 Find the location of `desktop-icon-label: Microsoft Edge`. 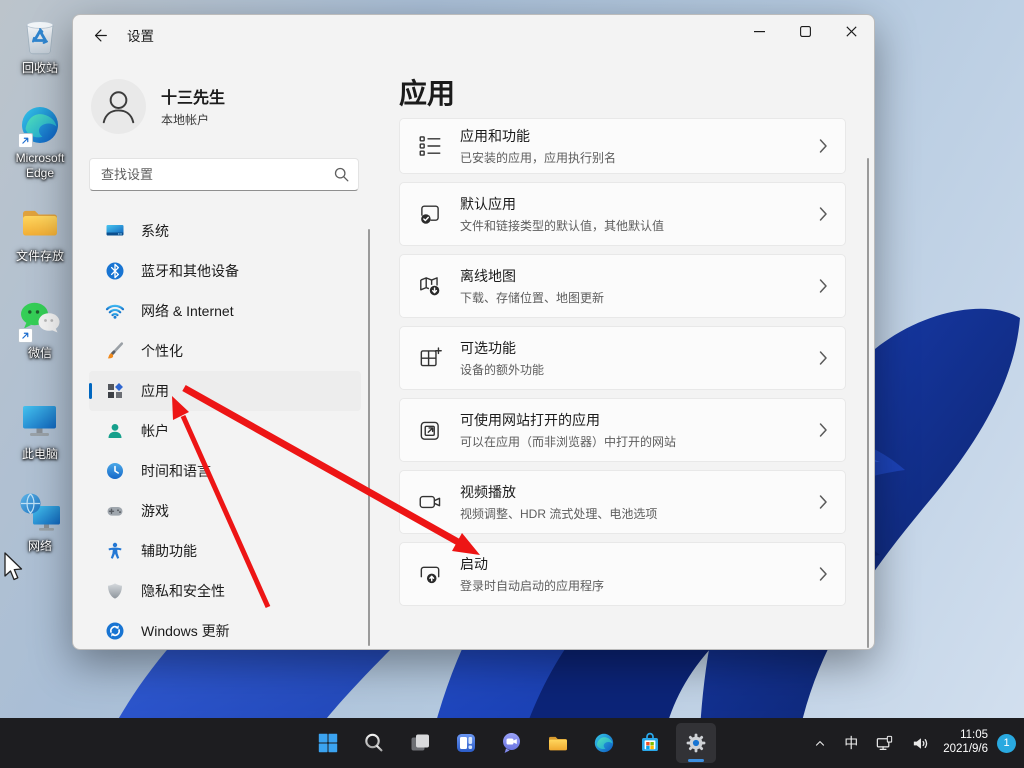

desktop-icon-label: Microsoft Edge is located at coordinates (40, 165).